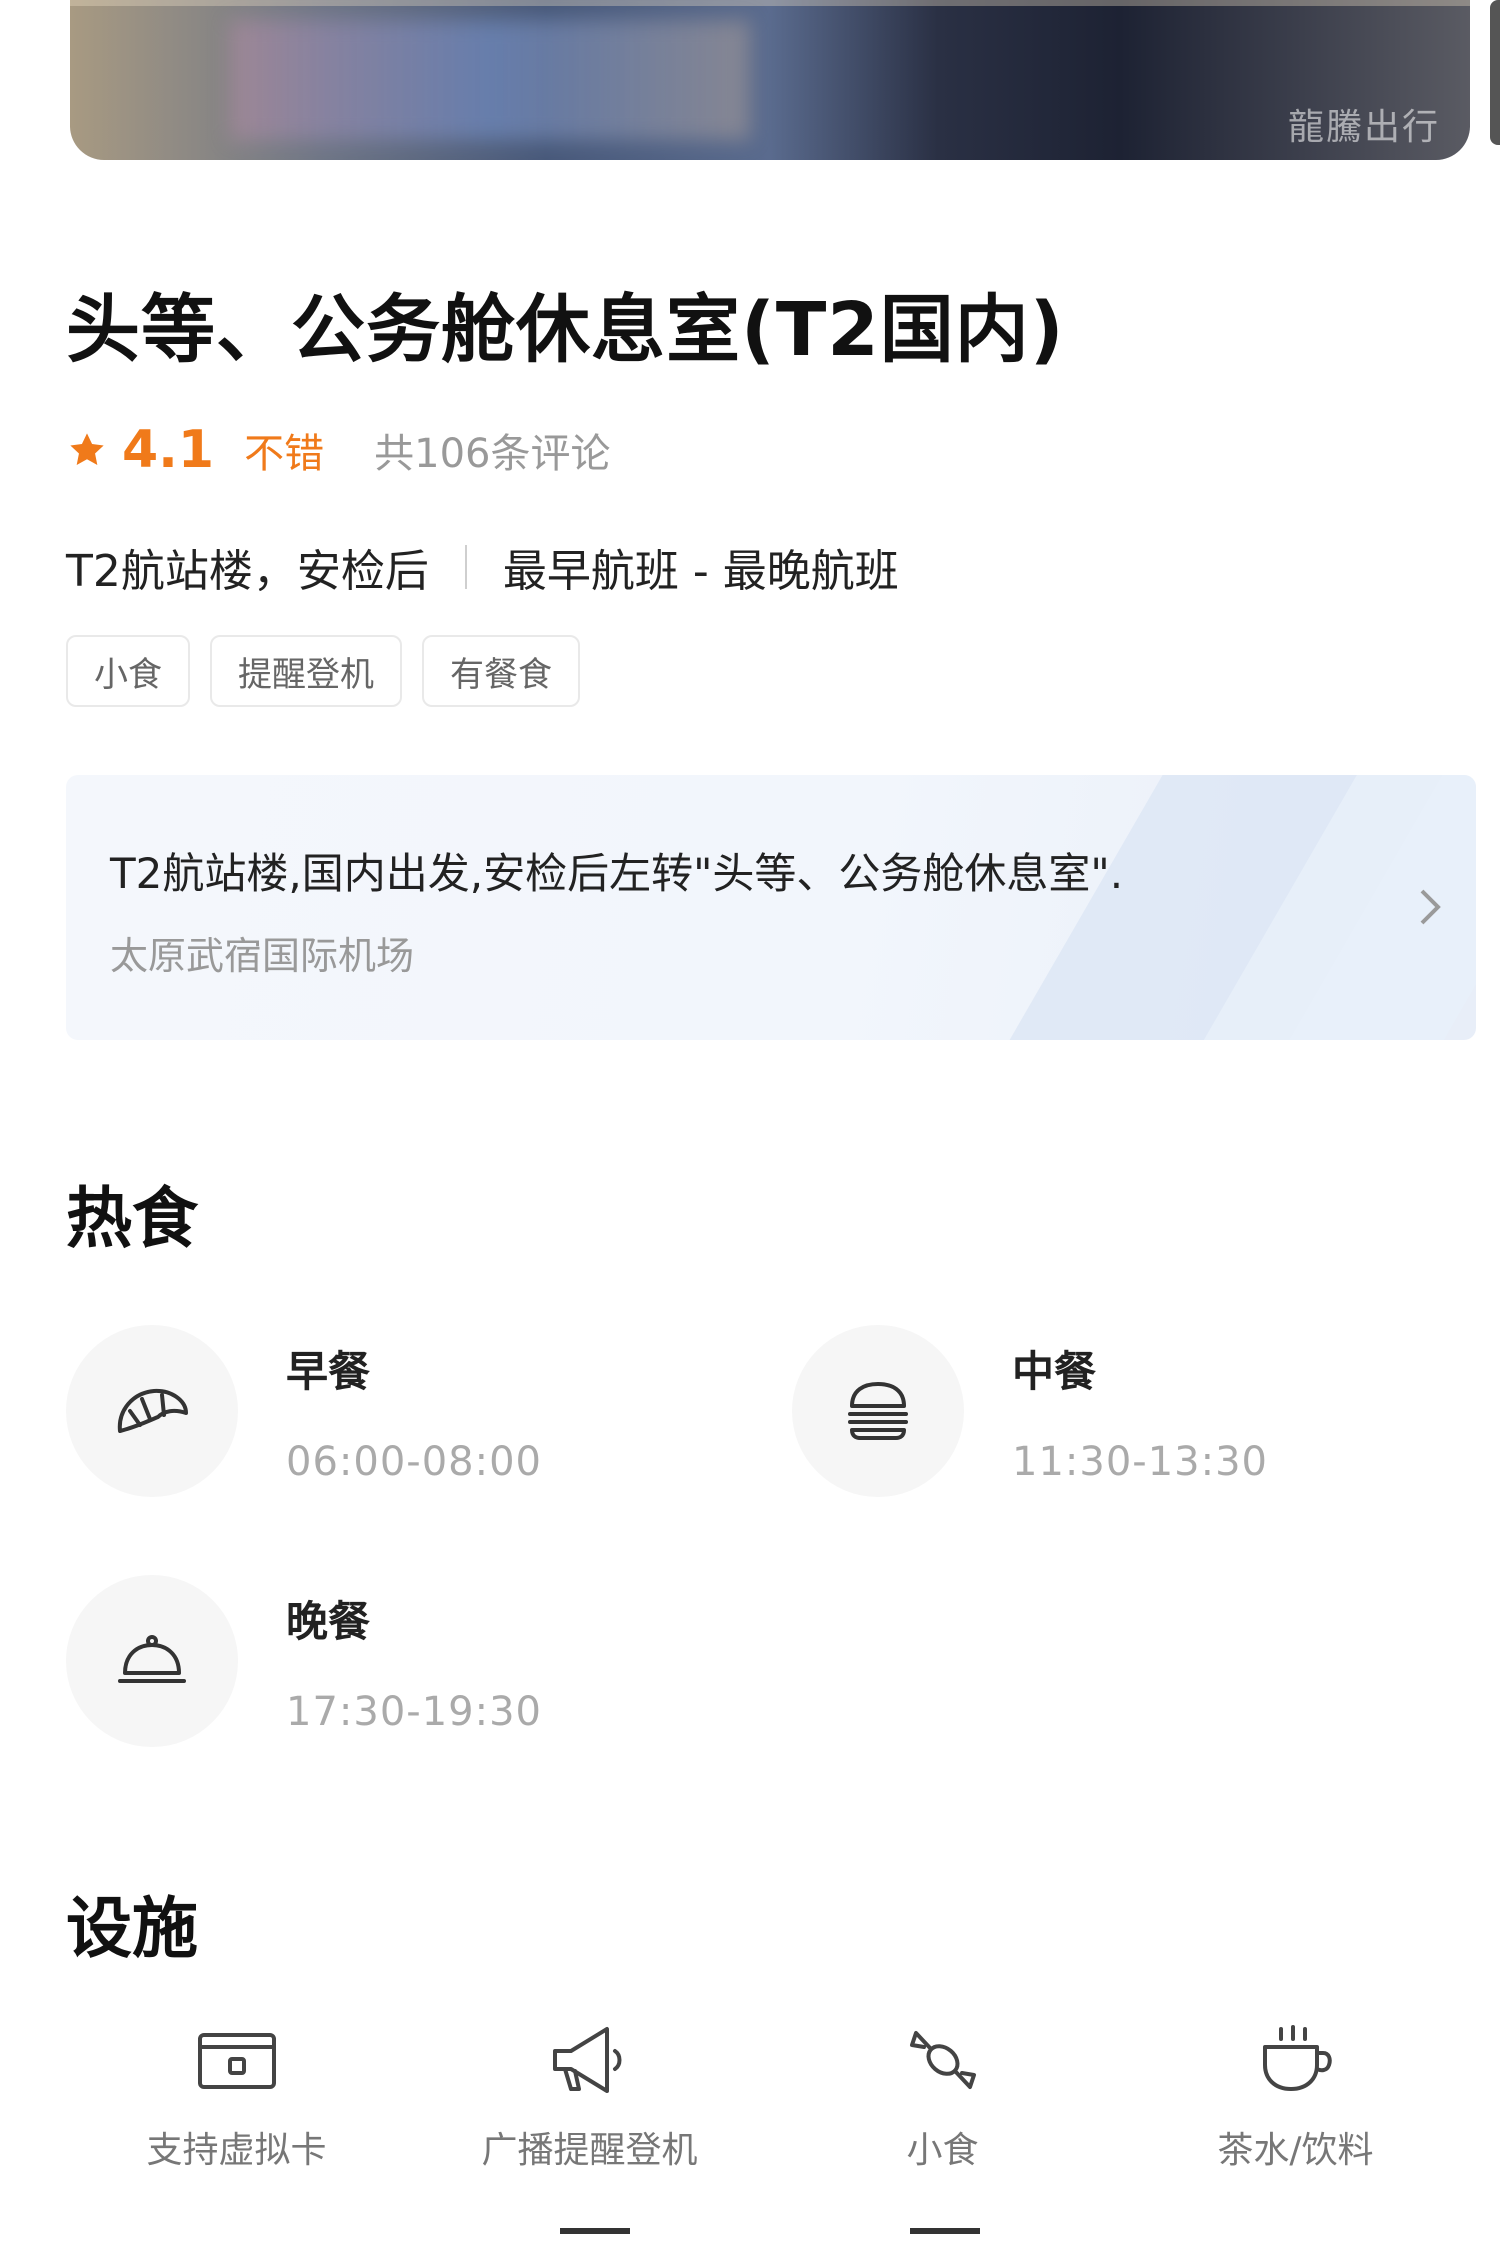 The width and height of the screenshot is (1500, 2243). I want to click on facilities-grid: 支持虚拟卡 广播提醒登机 小食 茶水/饮料, so click(750, 2094).